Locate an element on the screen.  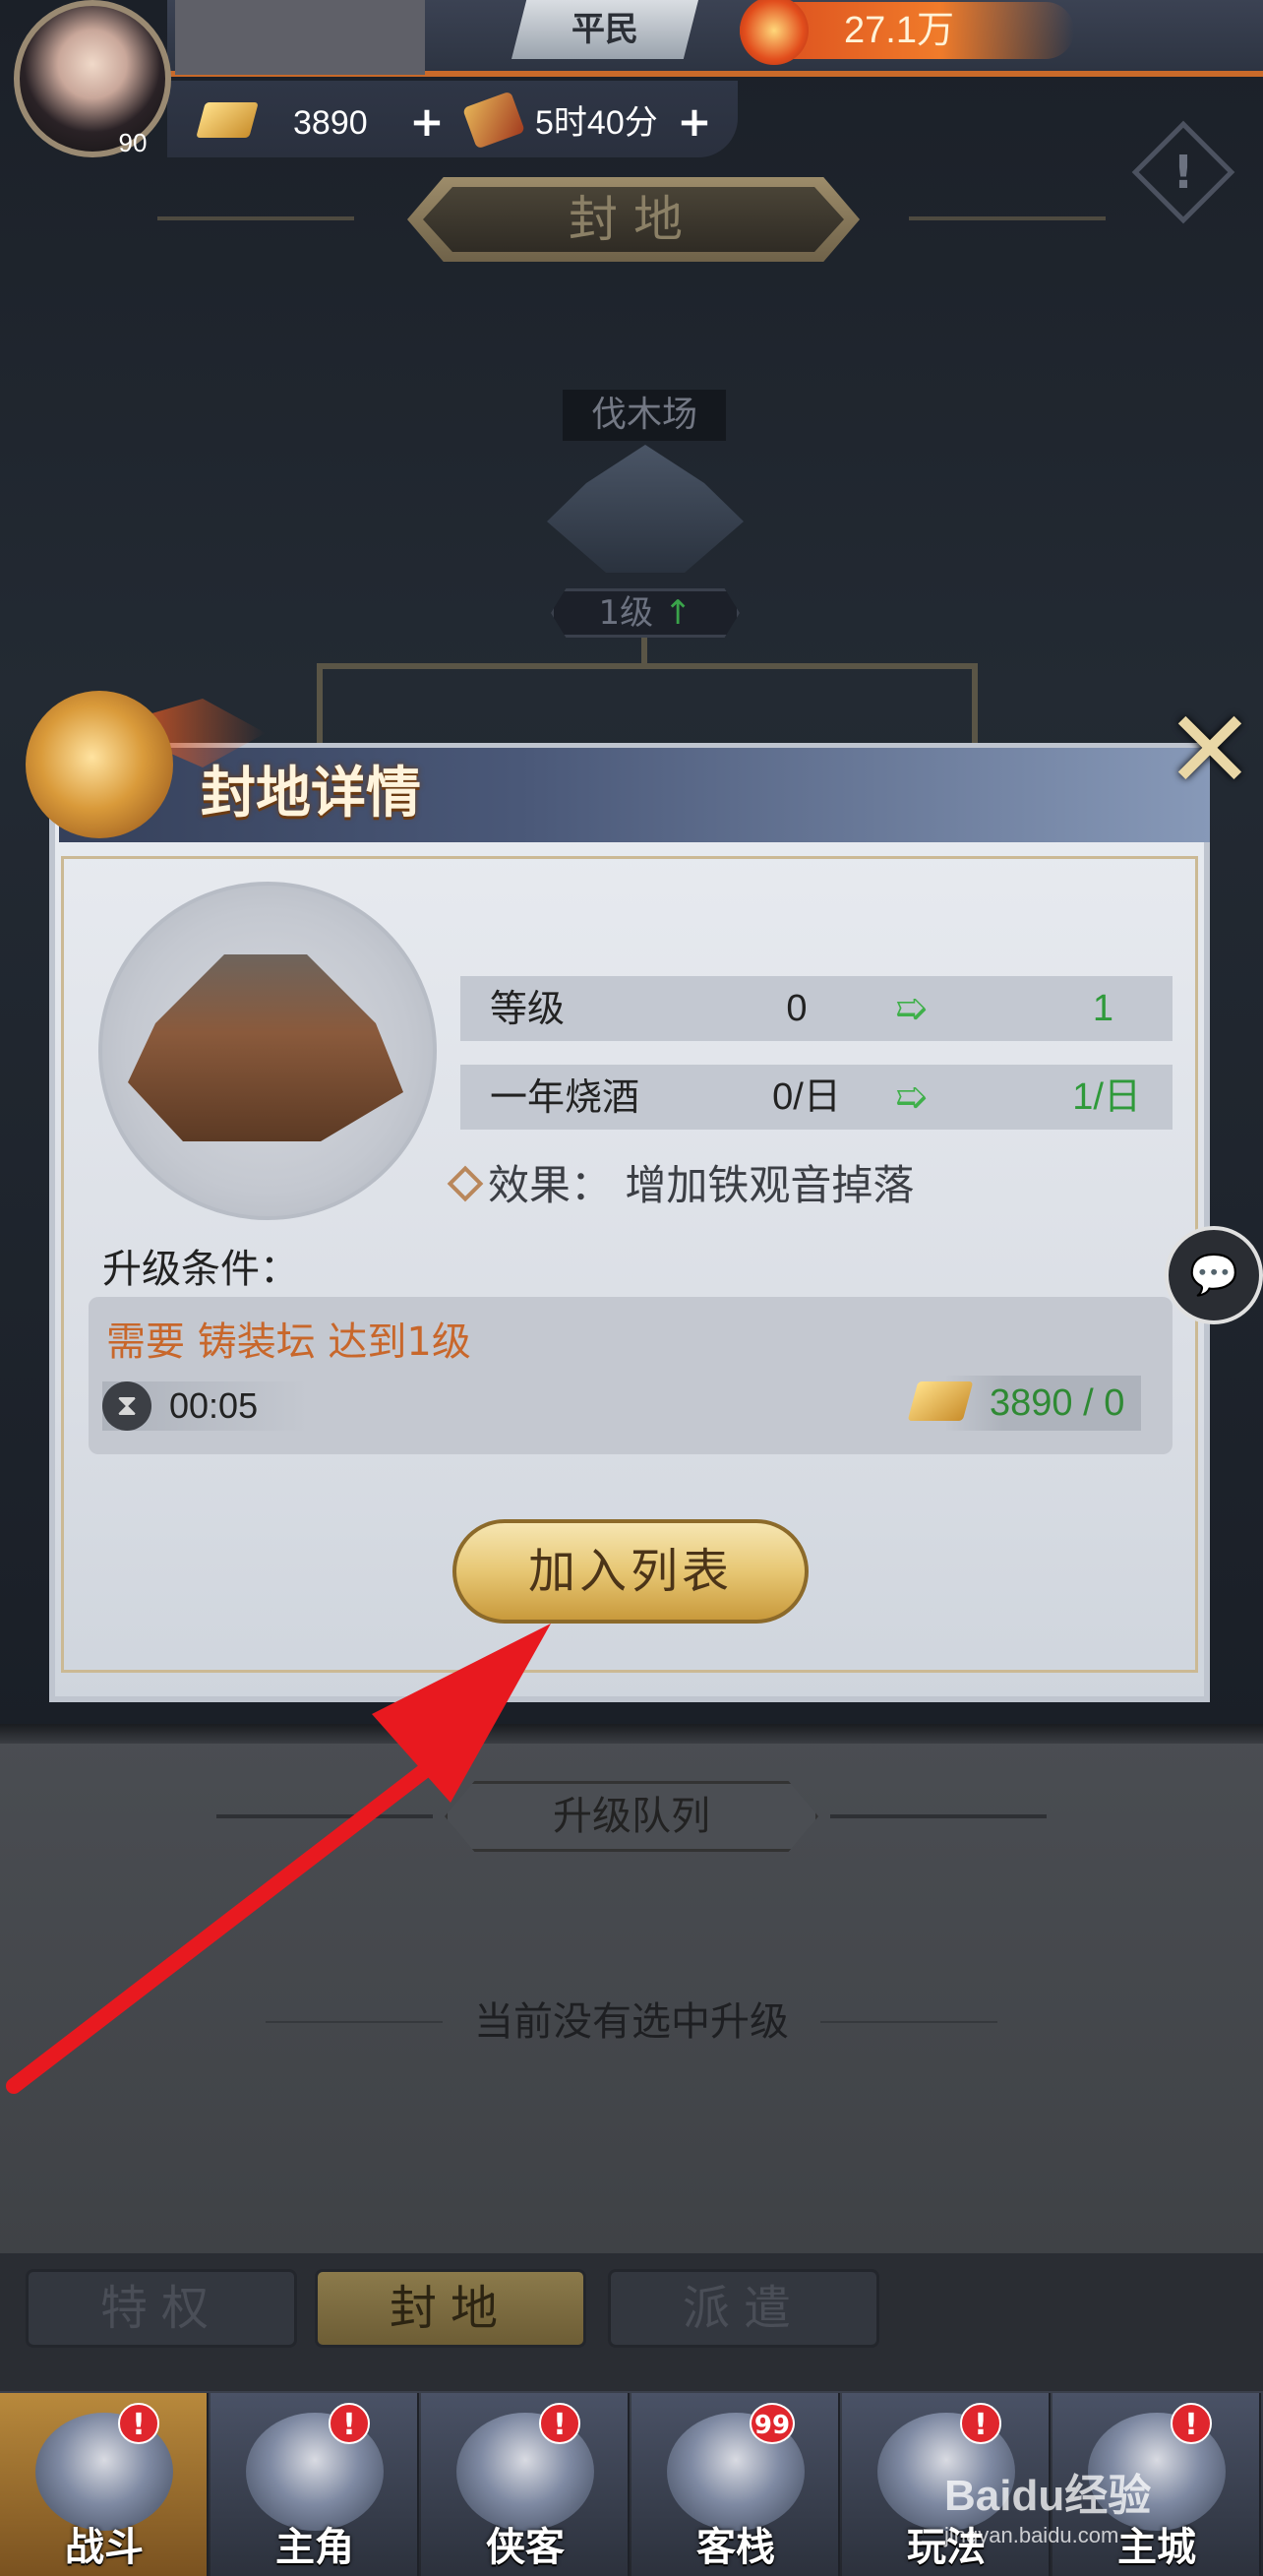
player-name-redacted is located at coordinates (300, 37).